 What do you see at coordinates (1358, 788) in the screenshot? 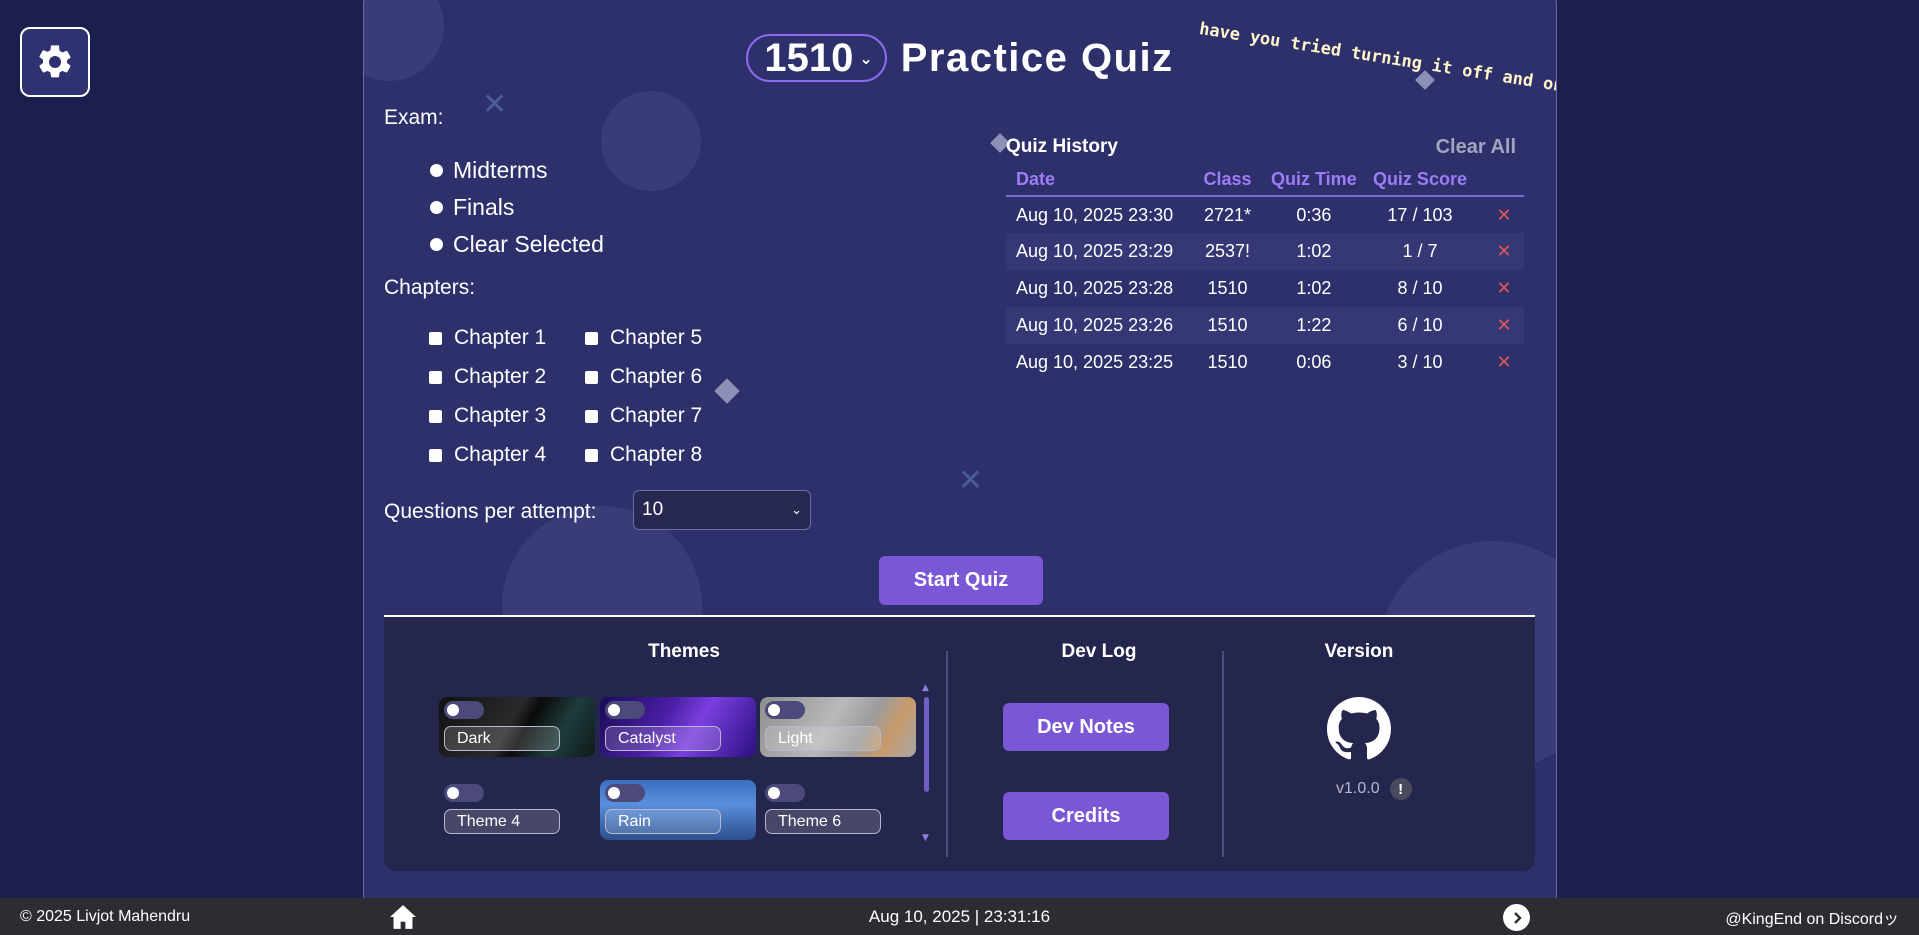
I see `version-value: v1.0.0` at bounding box center [1358, 788].